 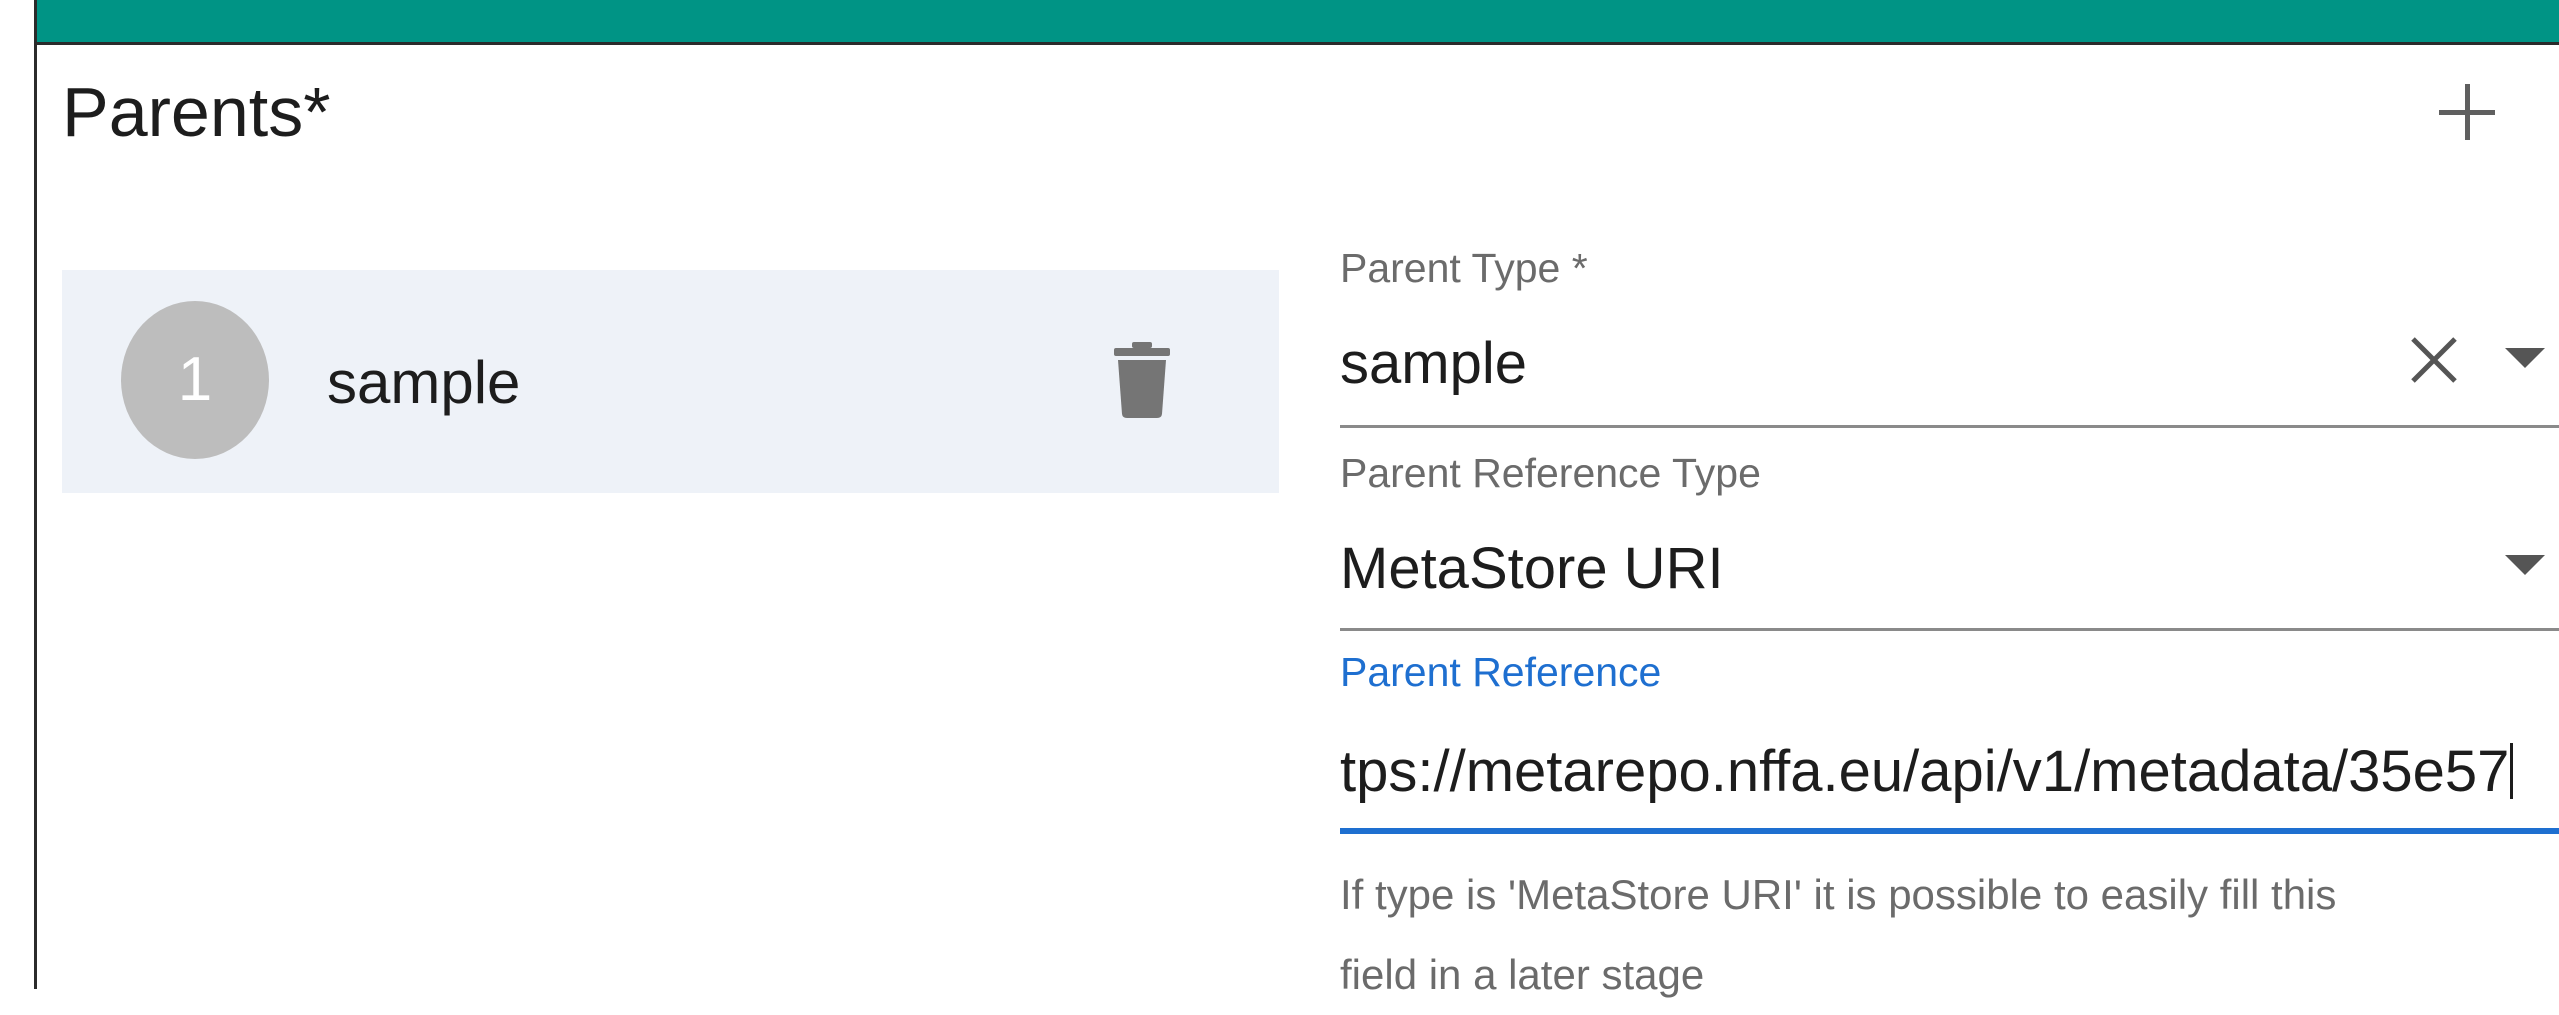 I want to click on list-item: 1 sample, so click(x=670, y=381).